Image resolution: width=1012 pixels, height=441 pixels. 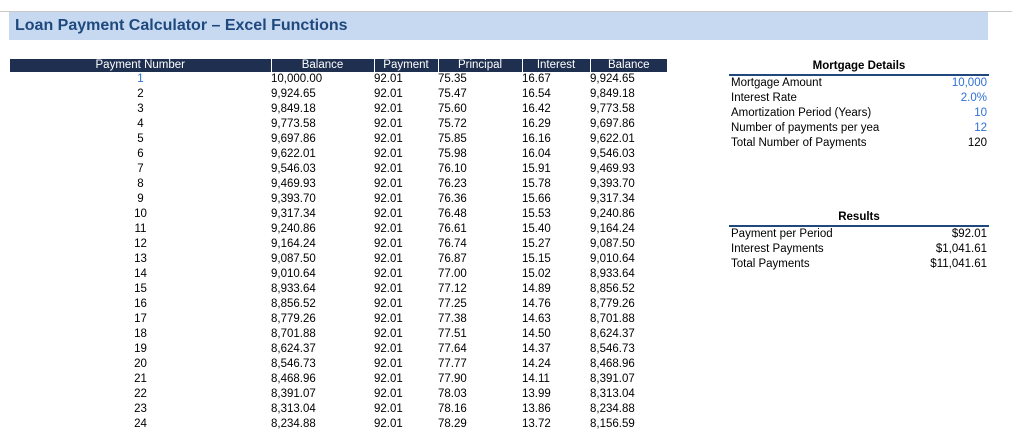 I want to click on principal-cell: 77.77, so click(x=480, y=364).